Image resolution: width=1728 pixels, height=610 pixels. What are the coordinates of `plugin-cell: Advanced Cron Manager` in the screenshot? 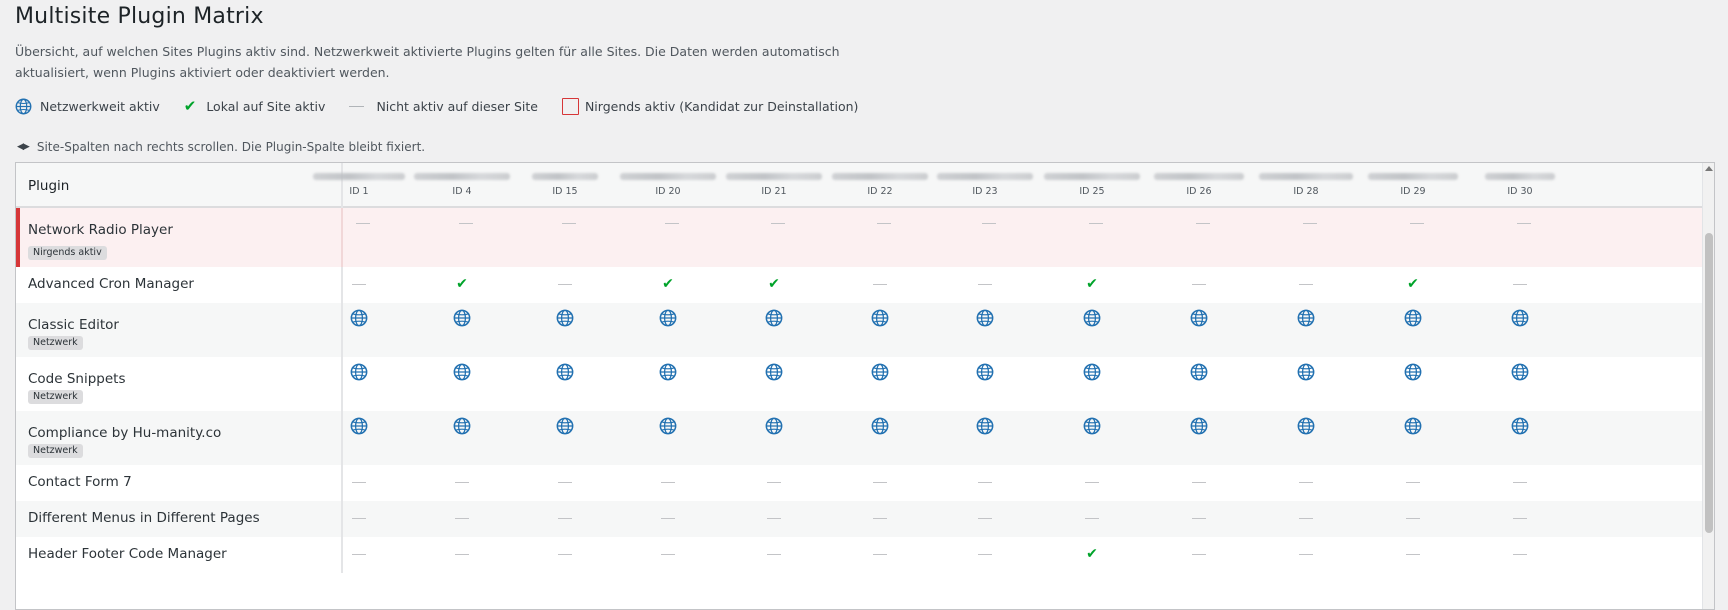 It's located at (179, 285).